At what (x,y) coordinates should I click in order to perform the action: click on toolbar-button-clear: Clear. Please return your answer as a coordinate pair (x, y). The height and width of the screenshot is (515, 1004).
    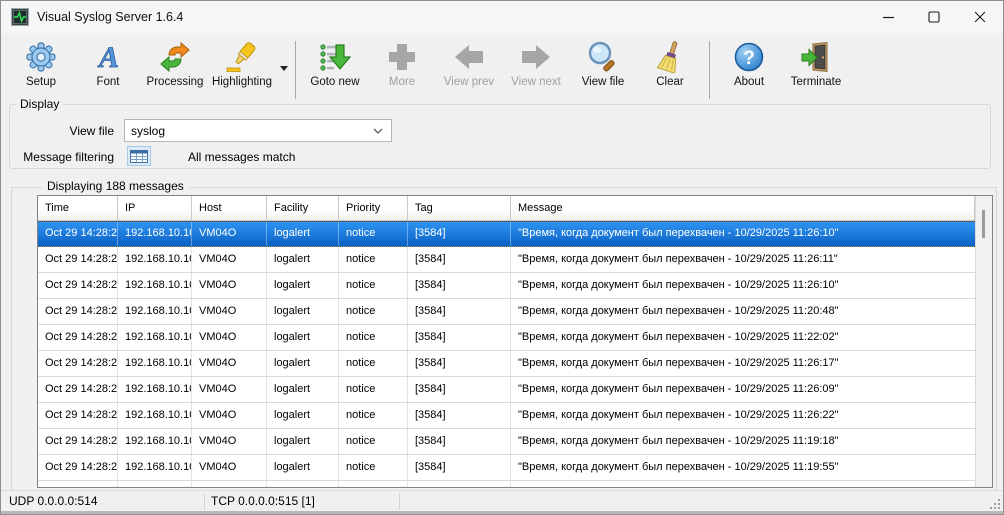
    Looking at the image, I should click on (670, 64).